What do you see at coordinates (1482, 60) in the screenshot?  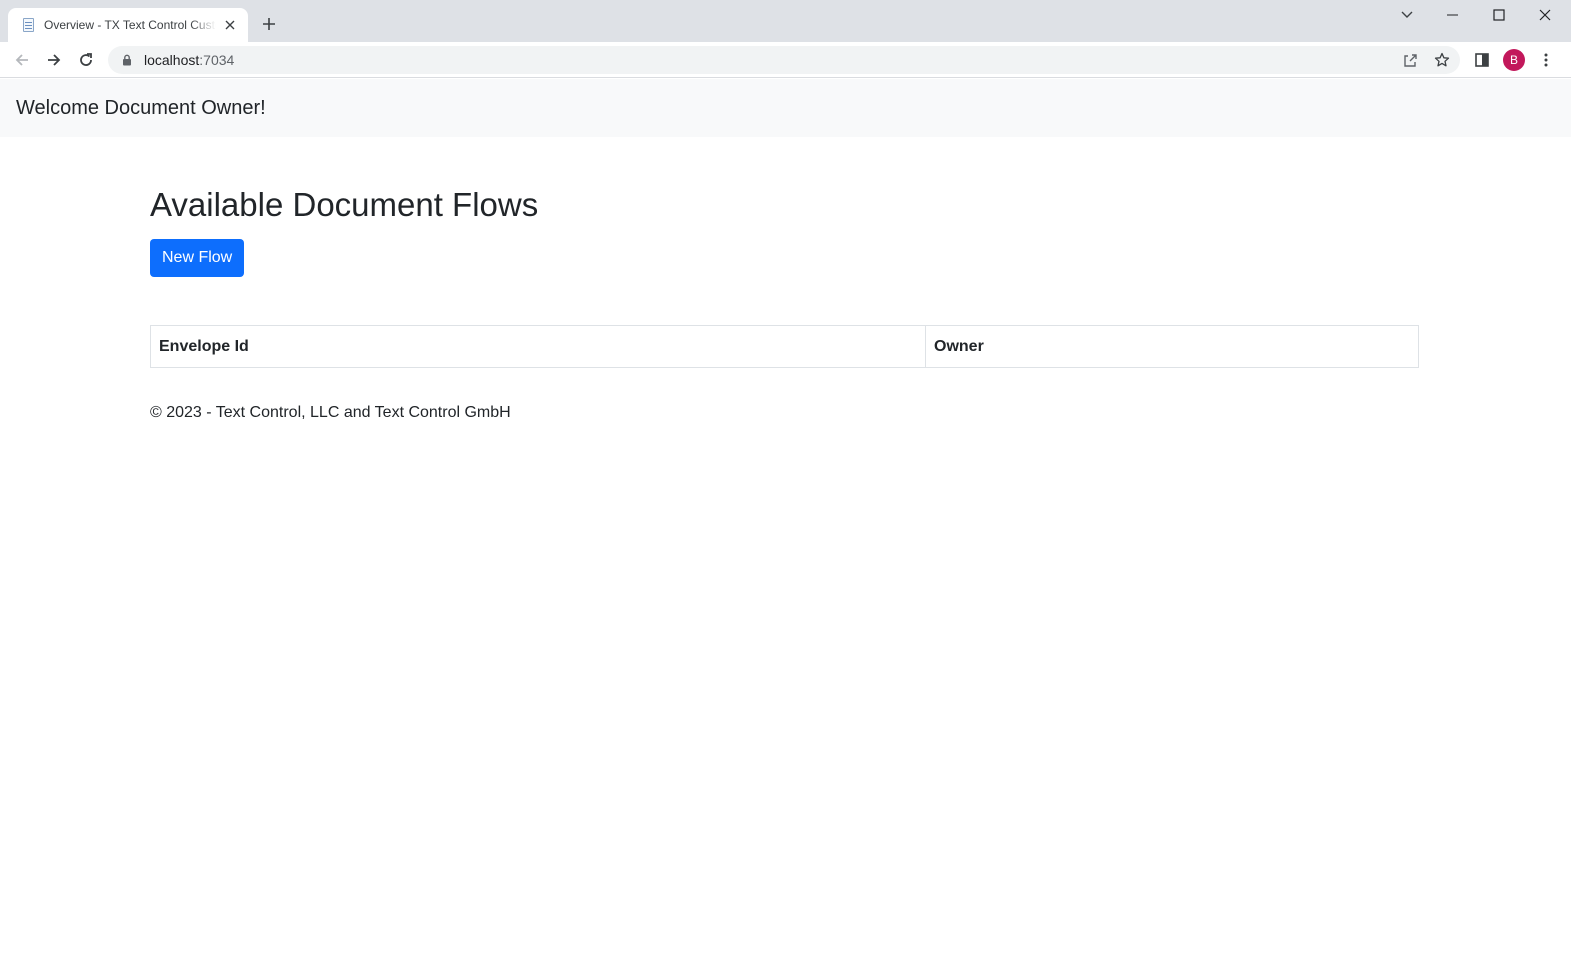 I see `side-panel-icon` at bounding box center [1482, 60].